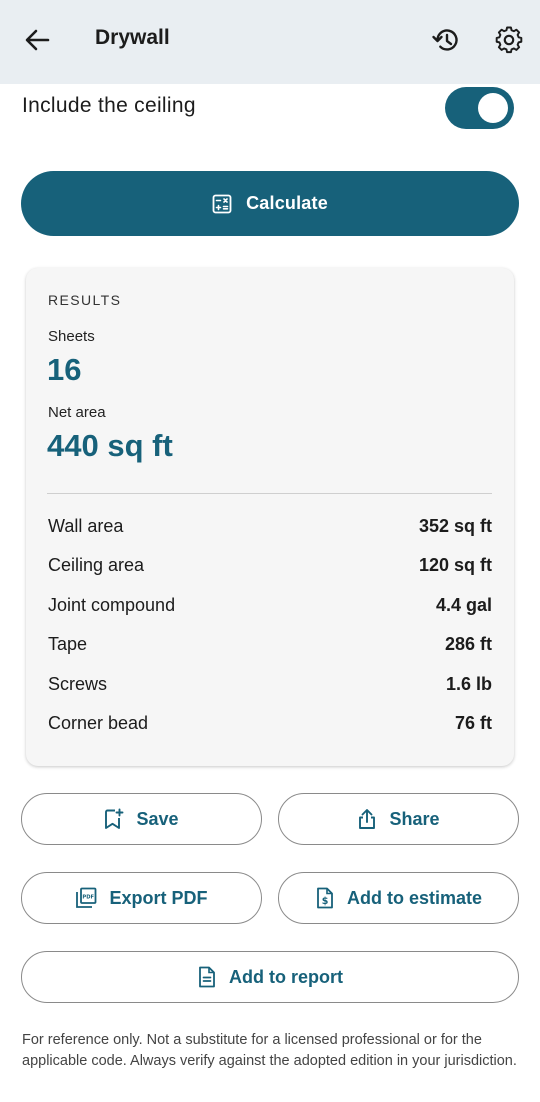 This screenshot has width=540, height=1102. What do you see at coordinates (493, 108) in the screenshot?
I see `toggle-knob` at bounding box center [493, 108].